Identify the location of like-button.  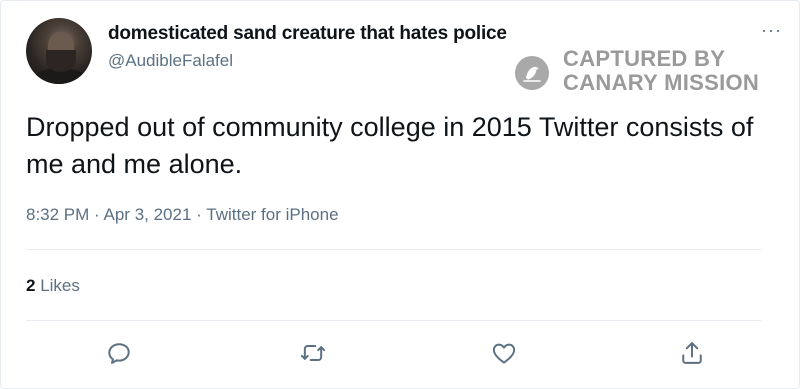
(504, 353).